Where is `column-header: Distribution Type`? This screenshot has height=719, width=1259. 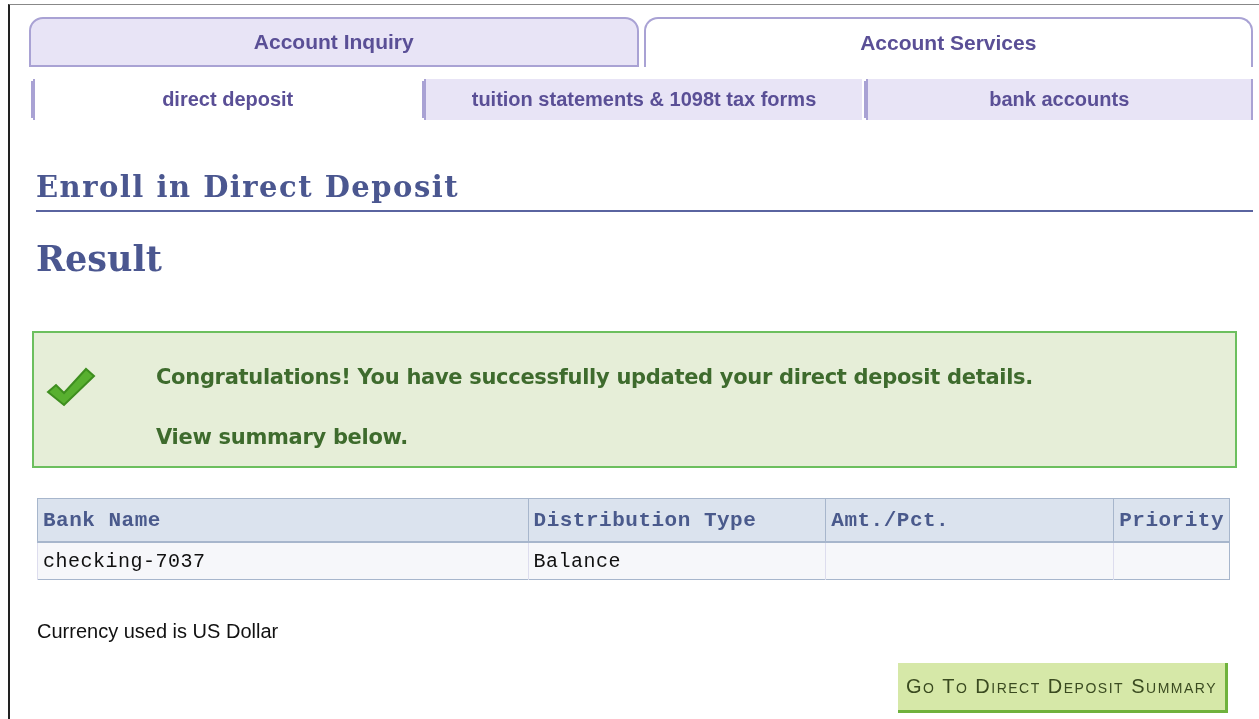
column-header: Distribution Type is located at coordinates (677, 520).